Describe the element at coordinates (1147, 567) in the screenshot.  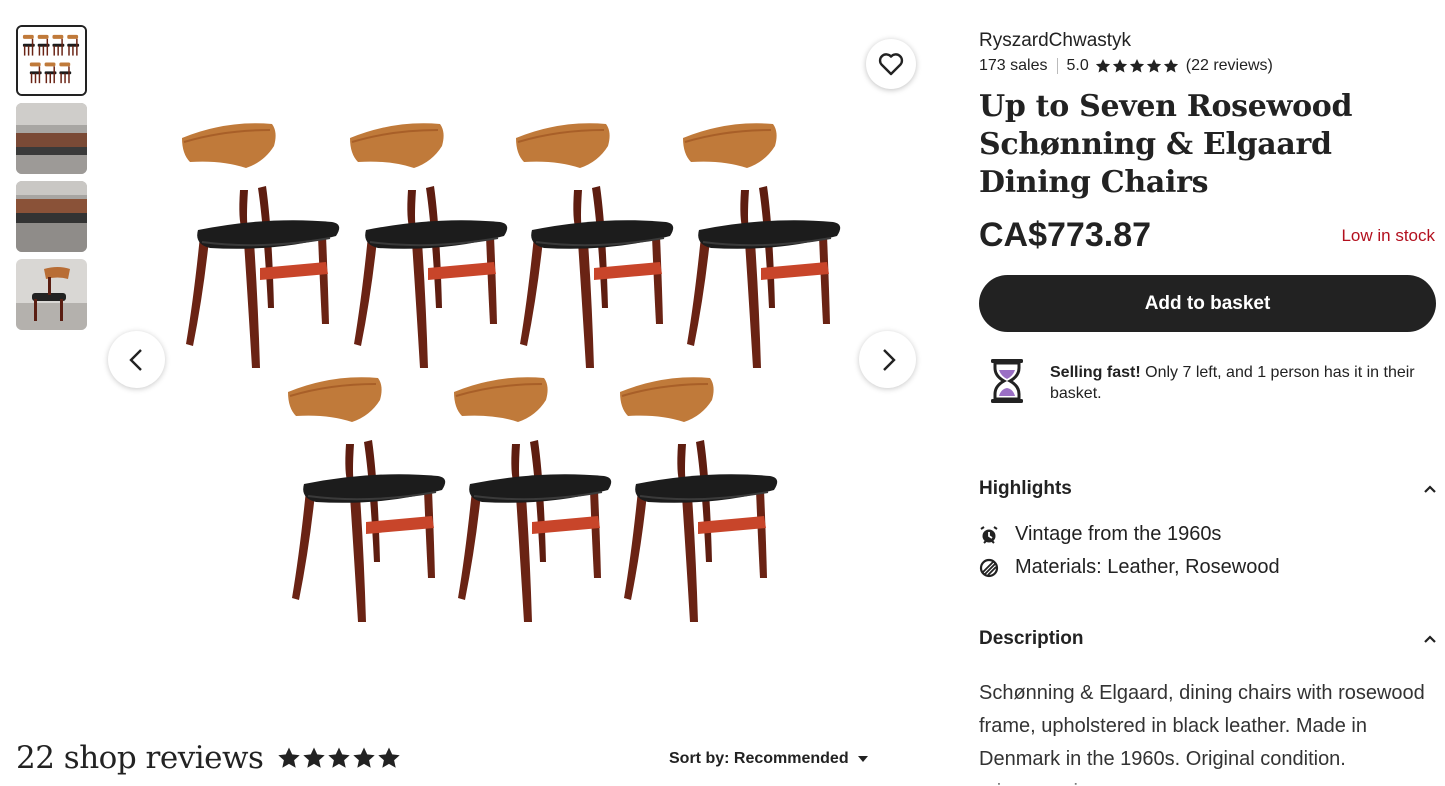
I see `highlight-label: Materials: Leather, Rosewood` at that location.